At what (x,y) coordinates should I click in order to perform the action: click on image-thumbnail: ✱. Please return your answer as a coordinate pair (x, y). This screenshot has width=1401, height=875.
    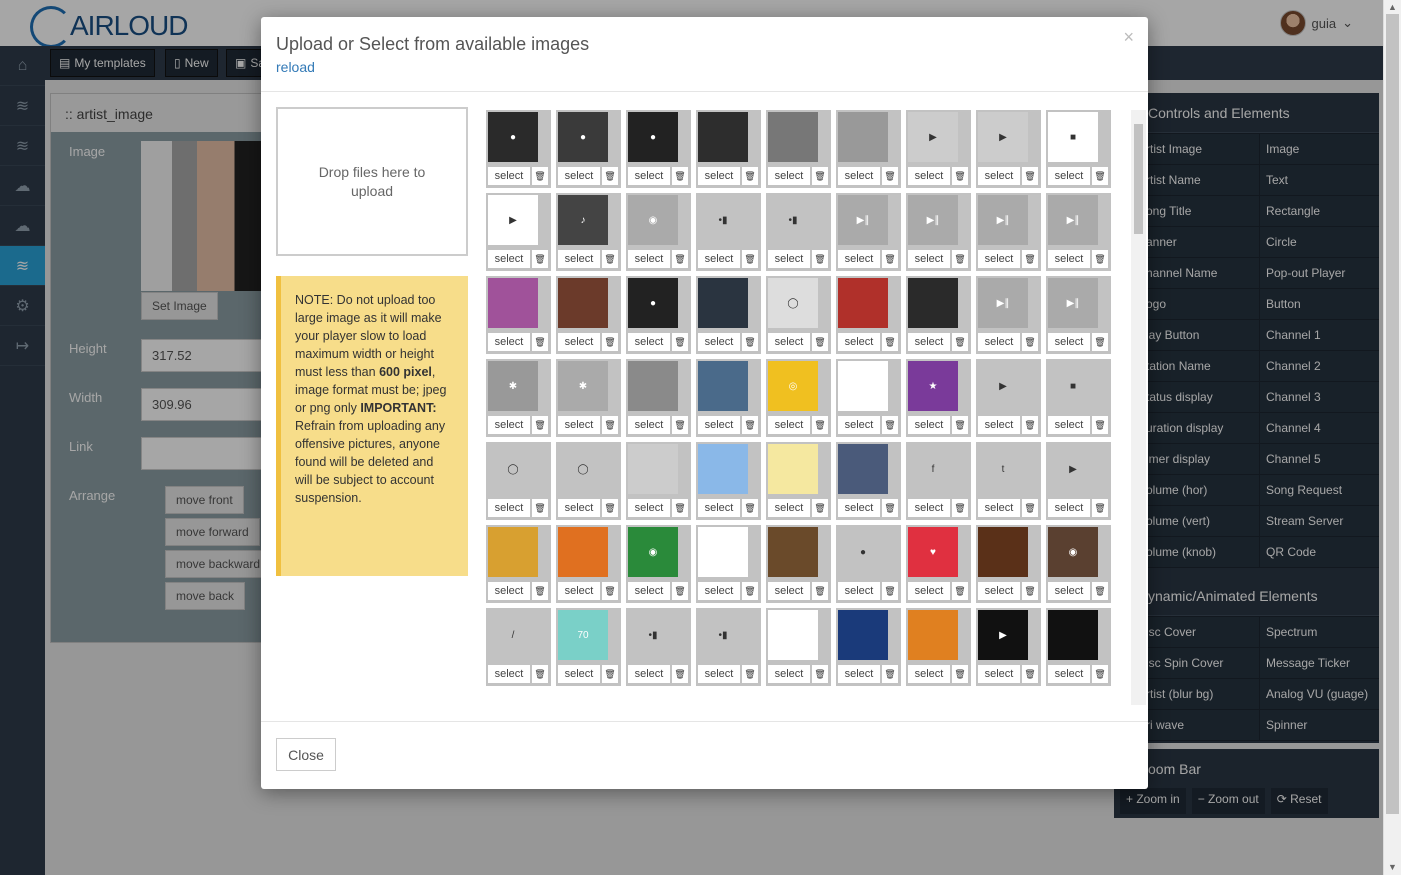
    Looking at the image, I should click on (583, 386).